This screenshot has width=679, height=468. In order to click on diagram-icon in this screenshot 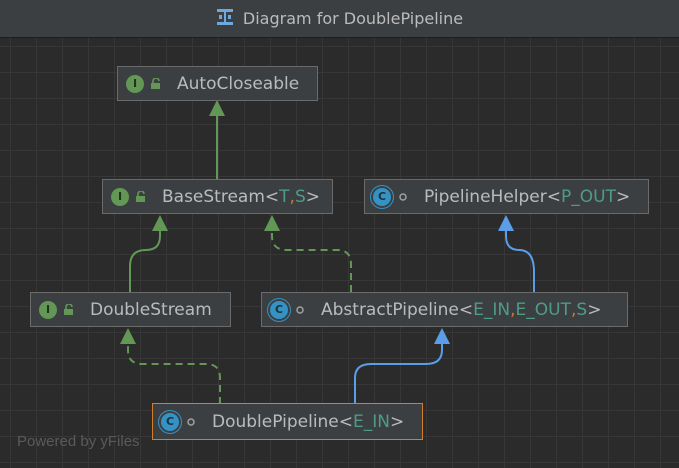, I will do `click(225, 19)`.